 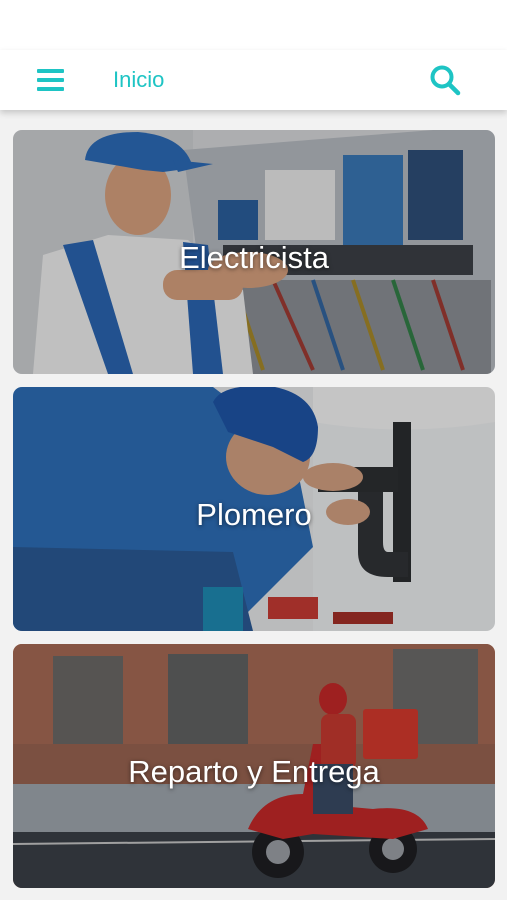 I want to click on app-bar: Inicio, so click(x=253, y=80).